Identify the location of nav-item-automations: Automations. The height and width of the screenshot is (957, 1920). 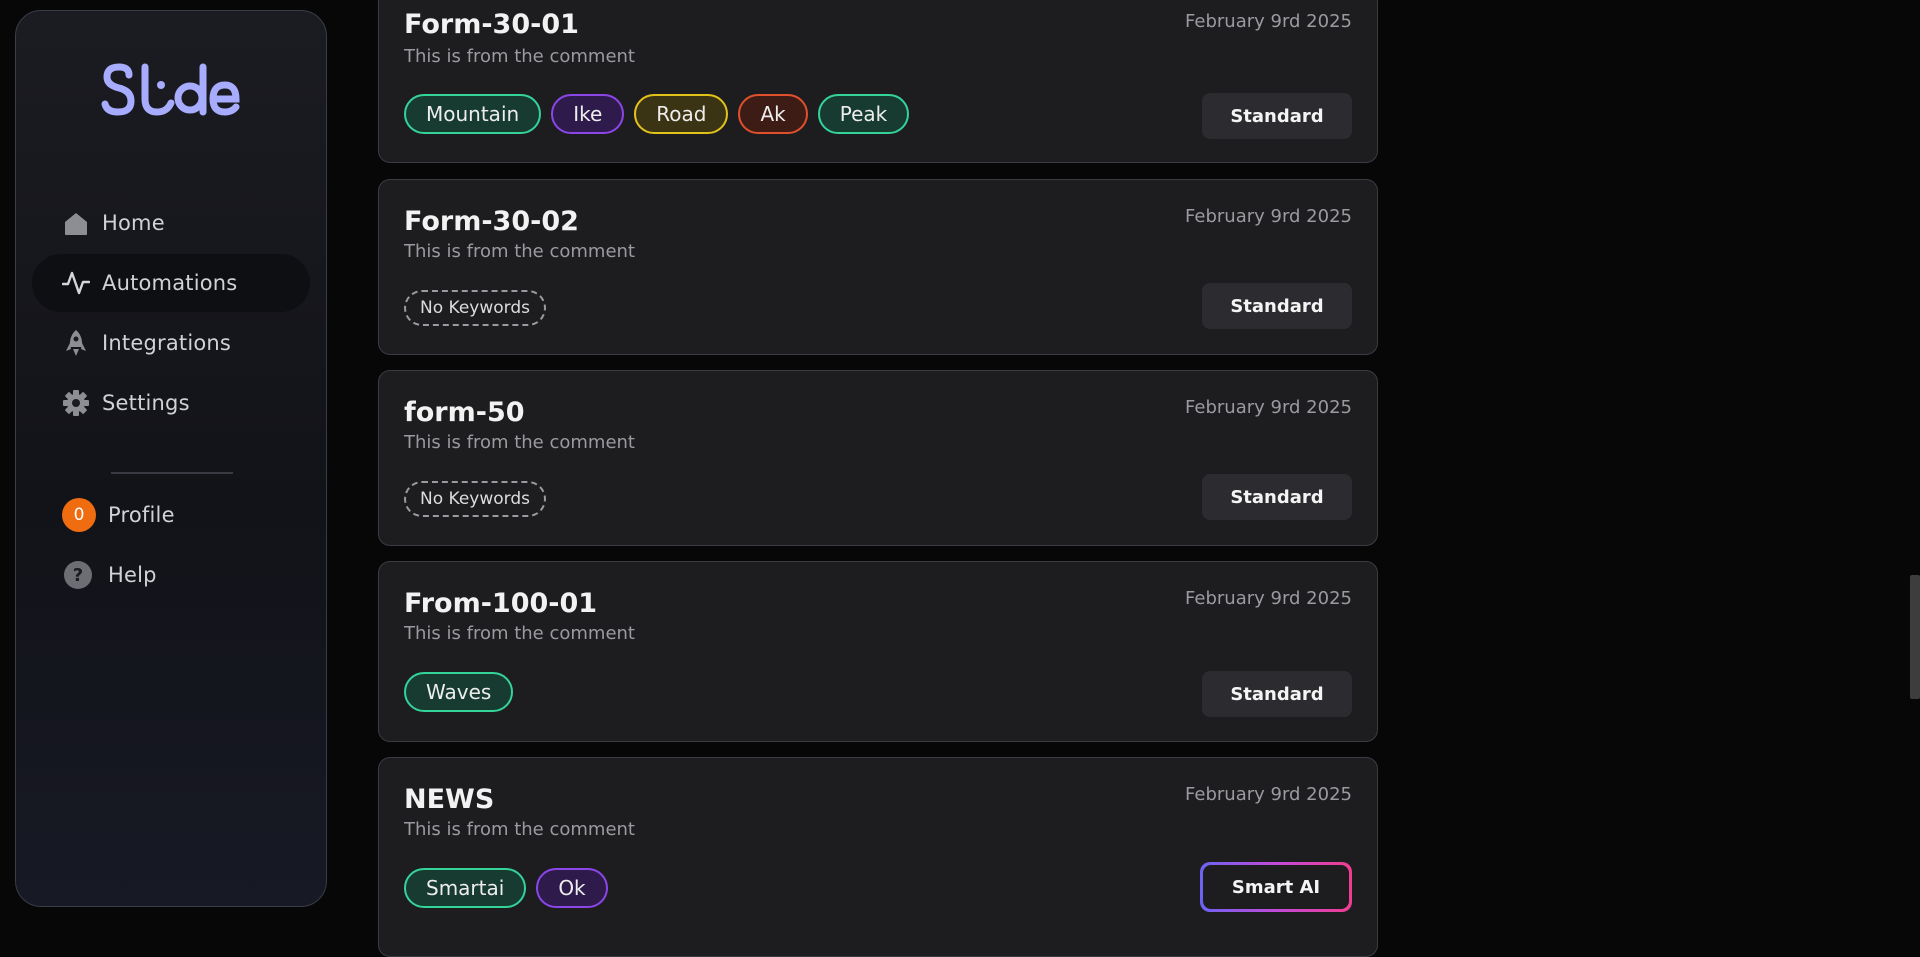
(171, 283).